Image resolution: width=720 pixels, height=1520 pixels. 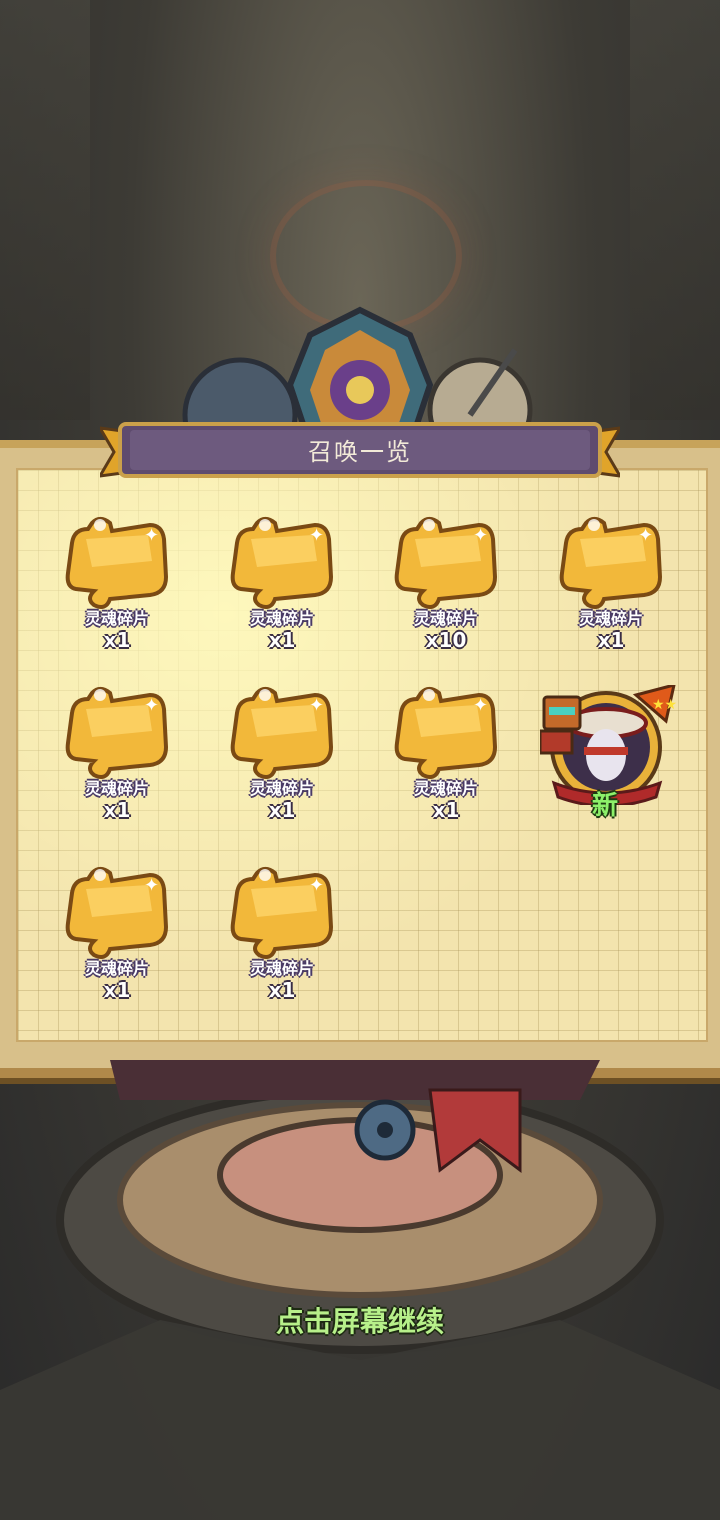 I want to click on page-title: 召唤一览, so click(x=360, y=452).